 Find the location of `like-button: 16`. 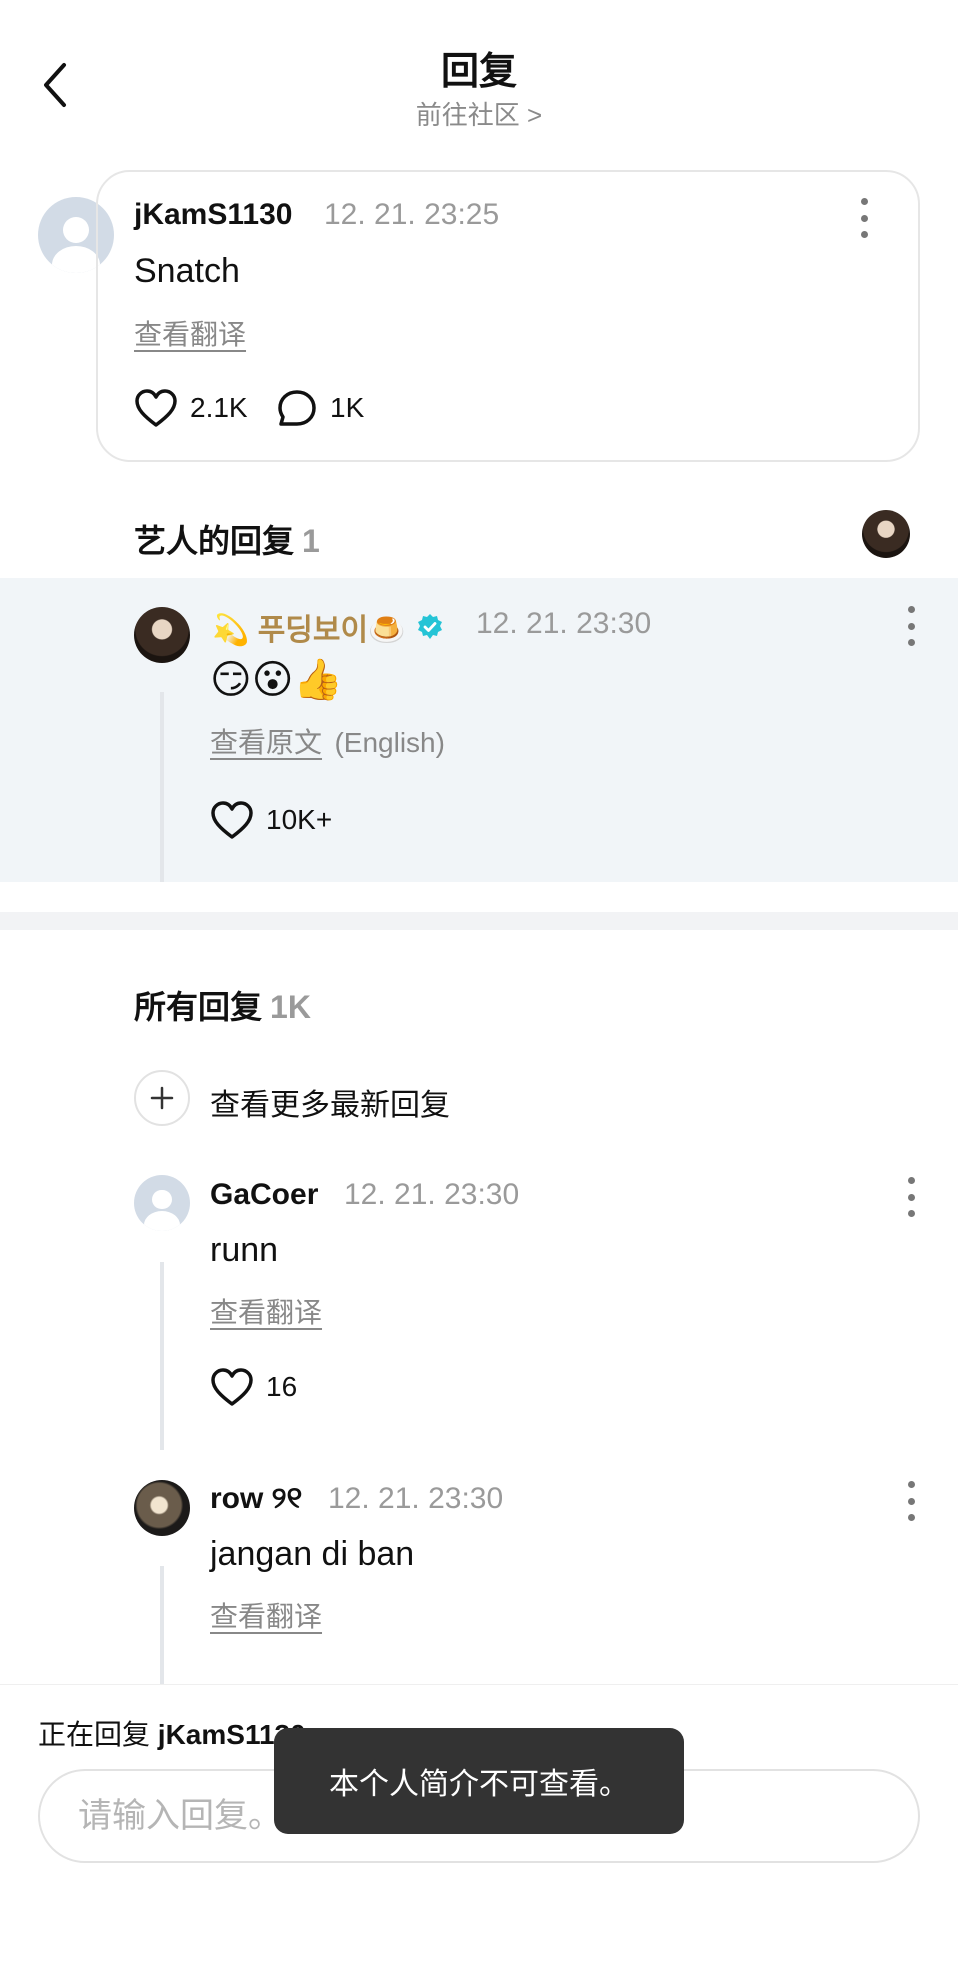

like-button: 16 is located at coordinates (253, 1387).